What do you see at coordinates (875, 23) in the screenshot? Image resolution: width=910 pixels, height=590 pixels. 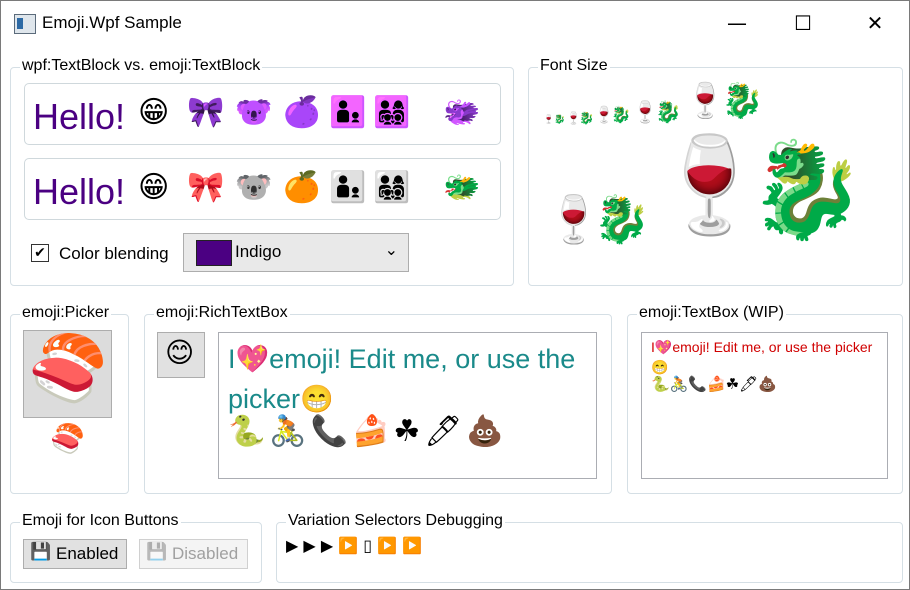 I see `close-button: ✕` at bounding box center [875, 23].